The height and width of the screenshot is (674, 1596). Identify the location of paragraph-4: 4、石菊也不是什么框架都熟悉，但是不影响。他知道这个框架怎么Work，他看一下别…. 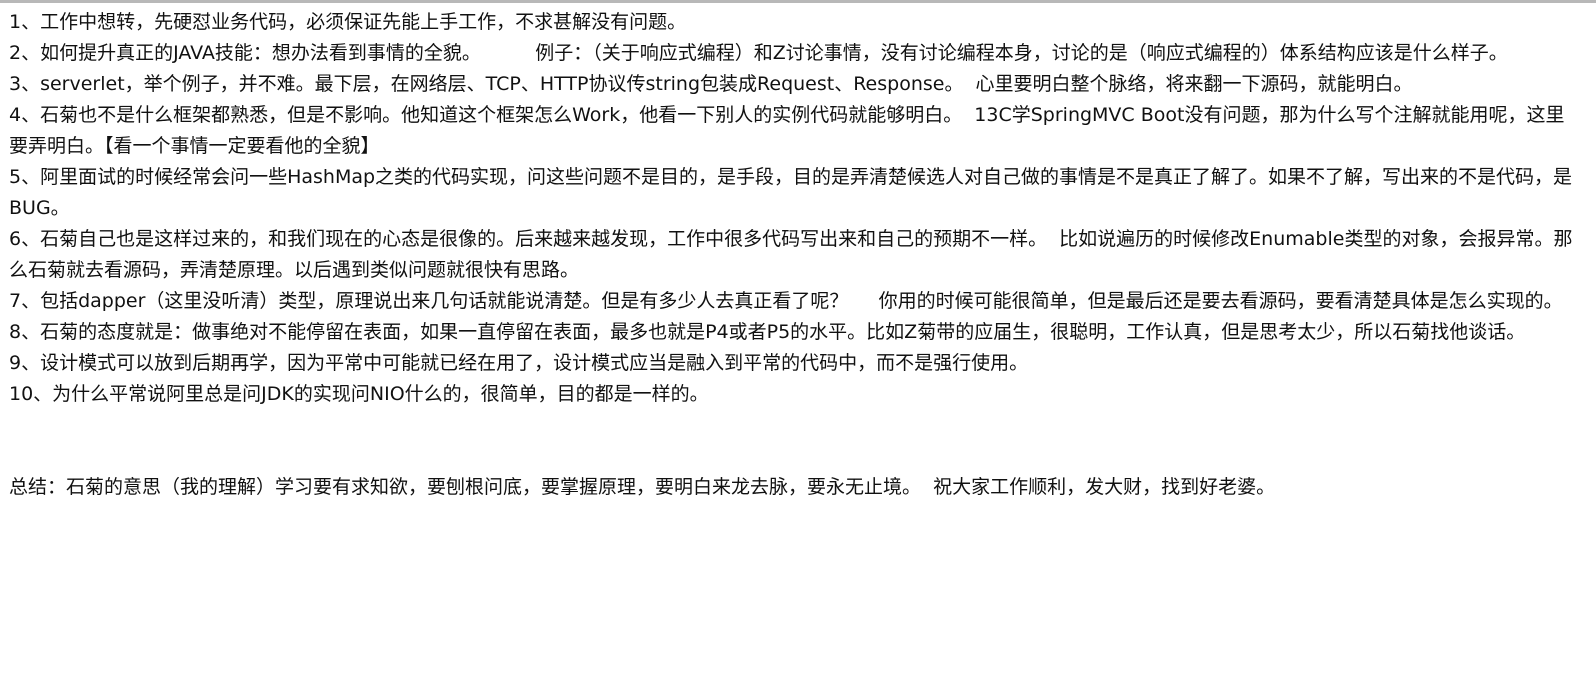
(787, 130).